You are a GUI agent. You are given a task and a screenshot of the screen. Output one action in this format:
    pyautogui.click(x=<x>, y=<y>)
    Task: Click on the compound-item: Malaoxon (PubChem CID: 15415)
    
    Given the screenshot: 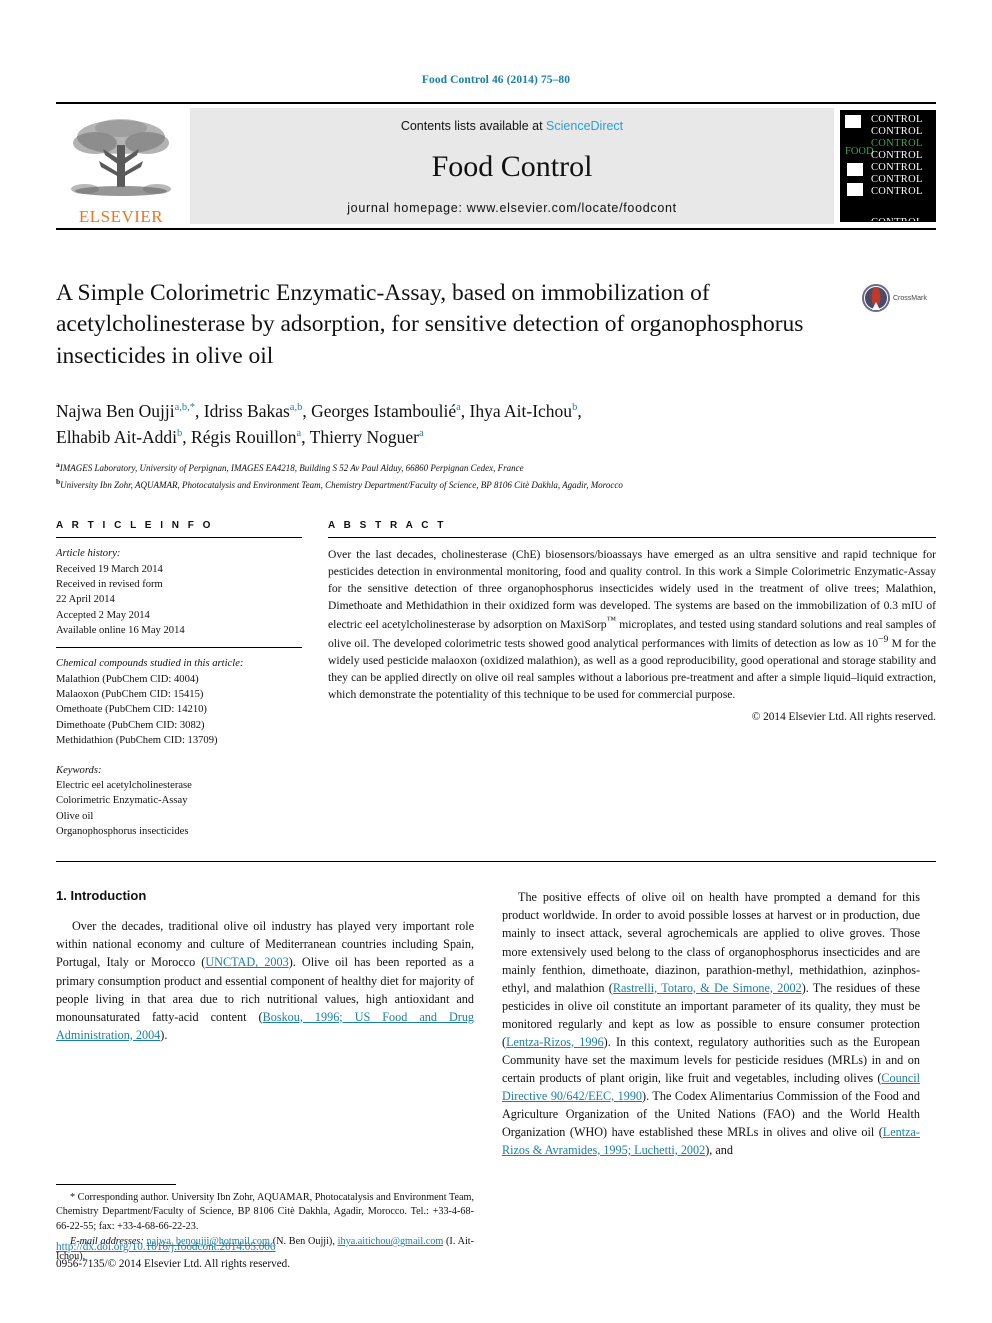 What is the action you would take?
    pyautogui.click(x=130, y=695)
    